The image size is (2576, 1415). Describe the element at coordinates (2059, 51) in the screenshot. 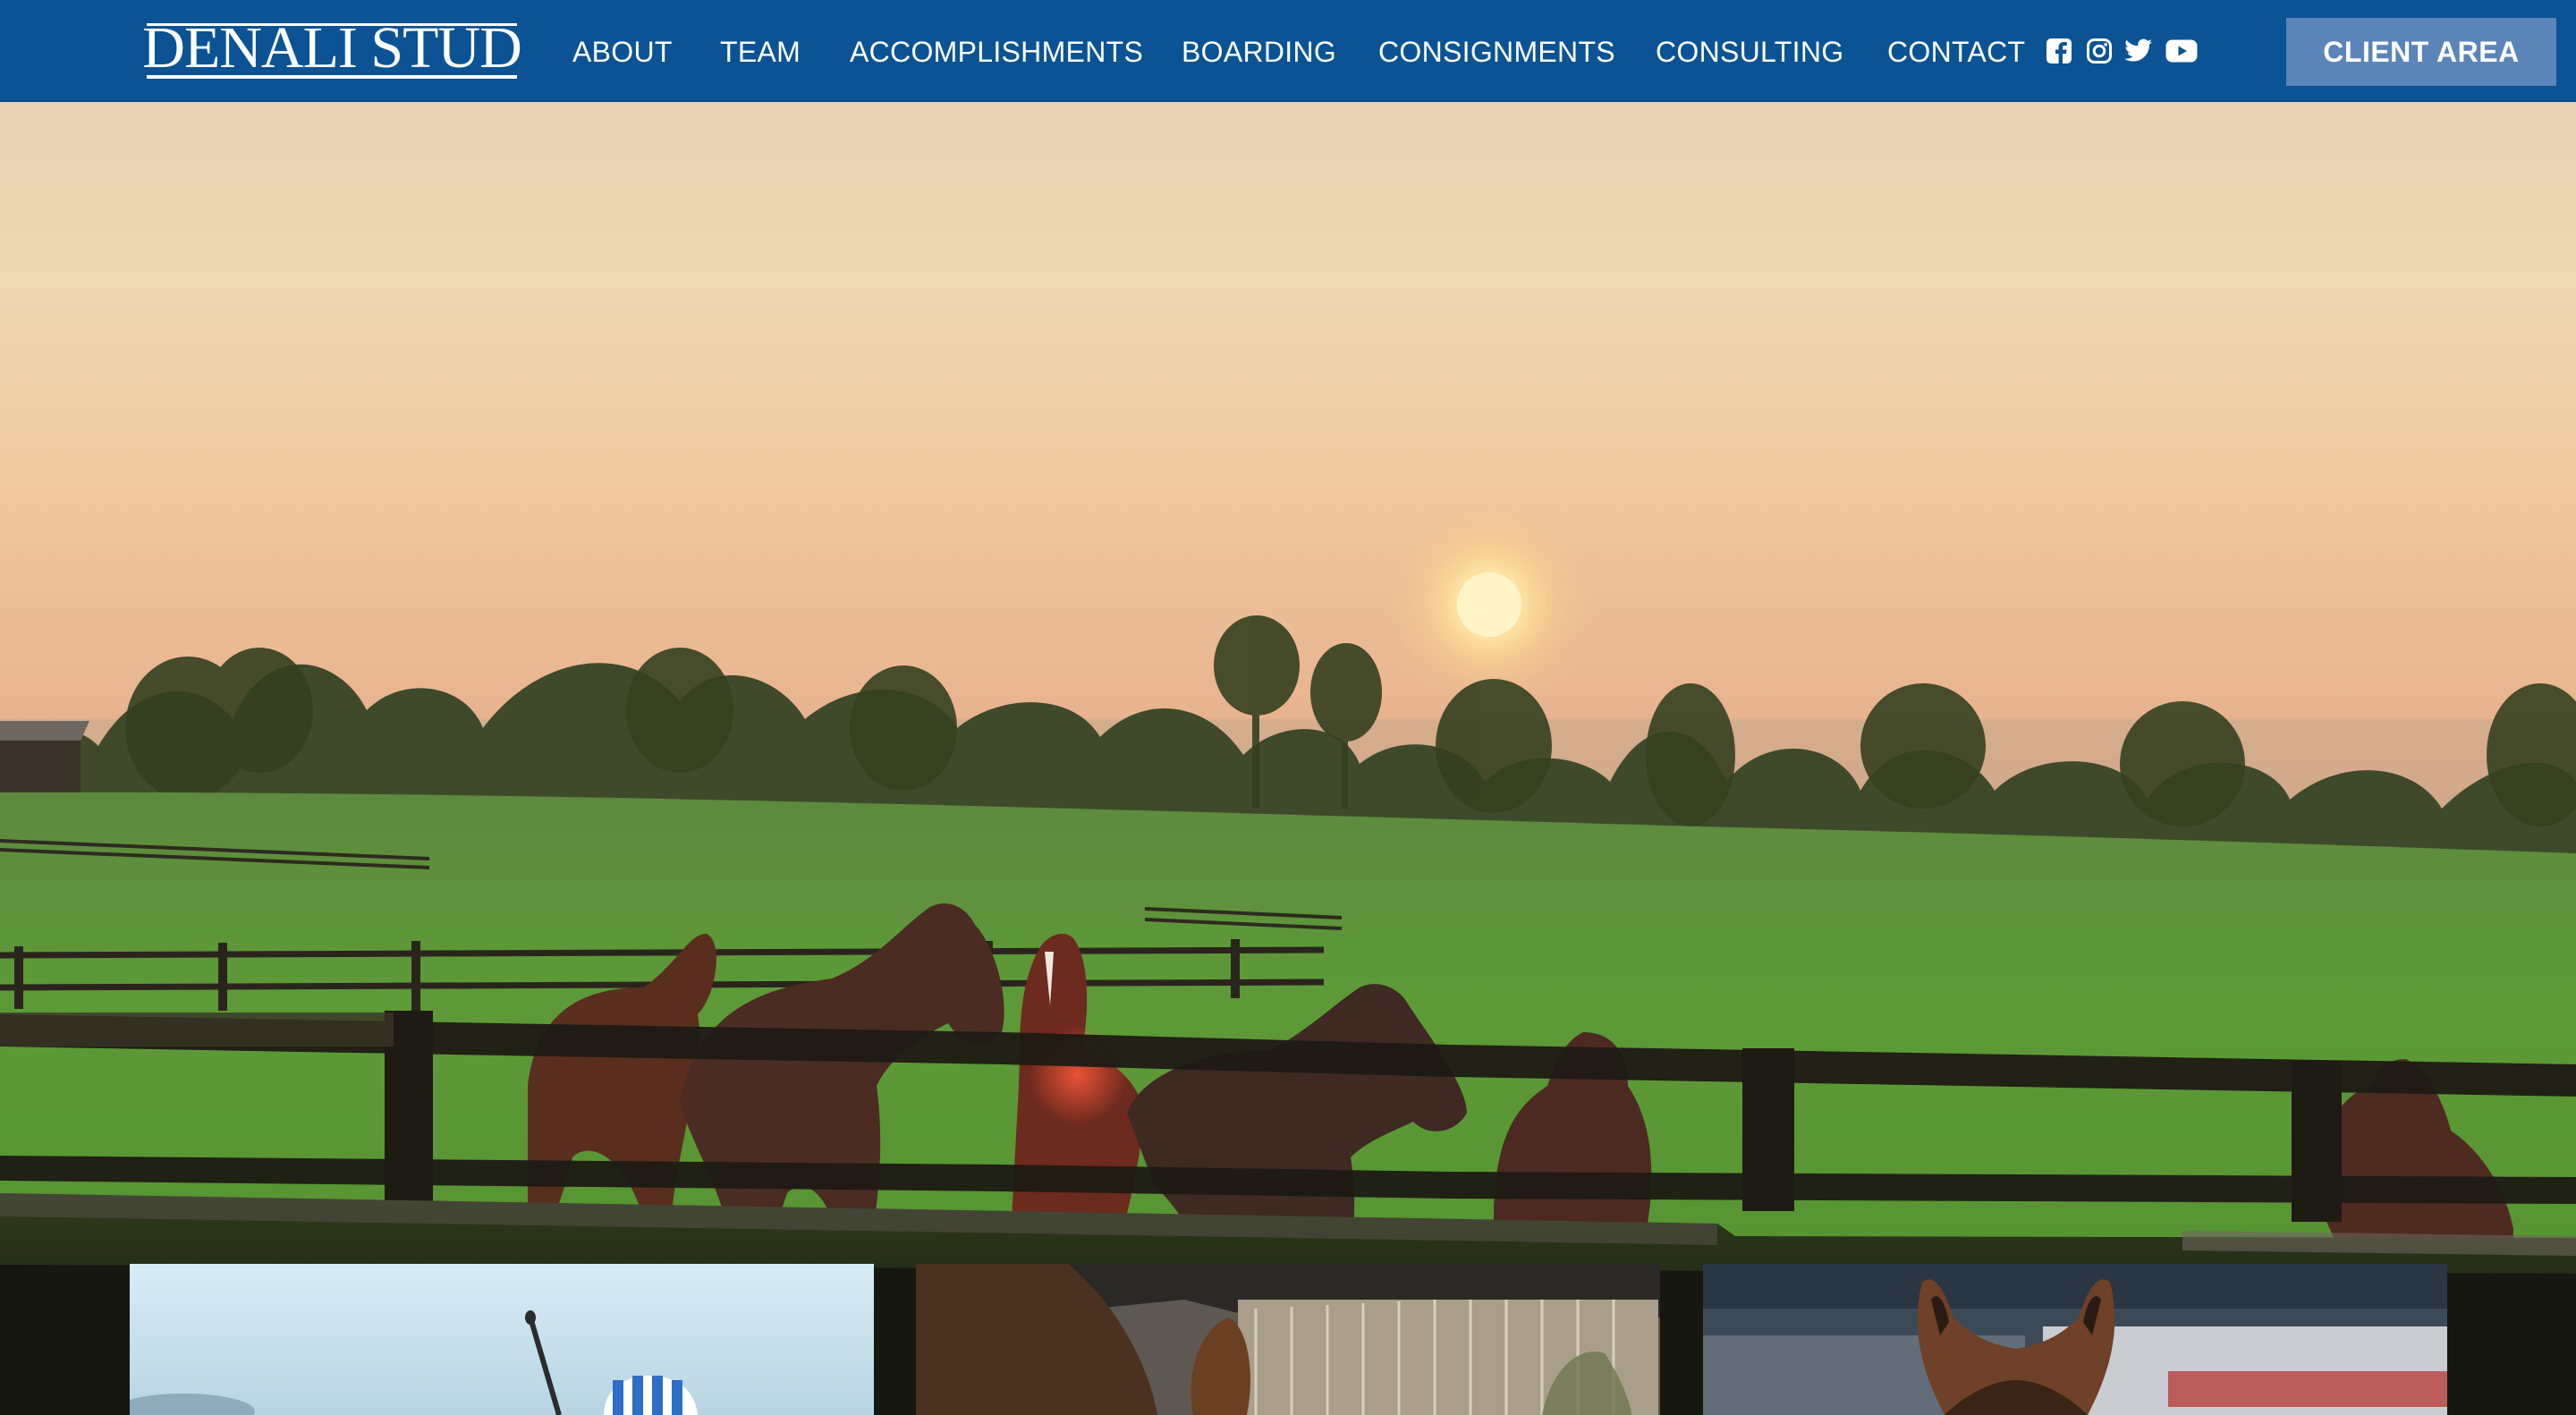

I see `facebook-icon` at that location.